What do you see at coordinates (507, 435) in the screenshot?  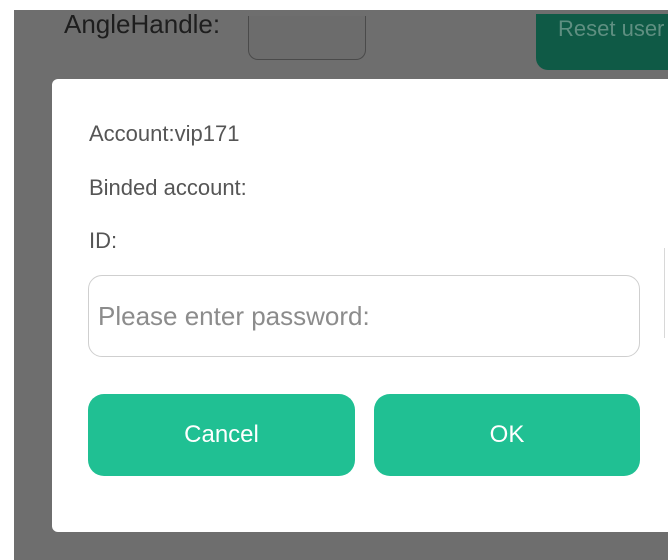 I see `ok-button: OK` at bounding box center [507, 435].